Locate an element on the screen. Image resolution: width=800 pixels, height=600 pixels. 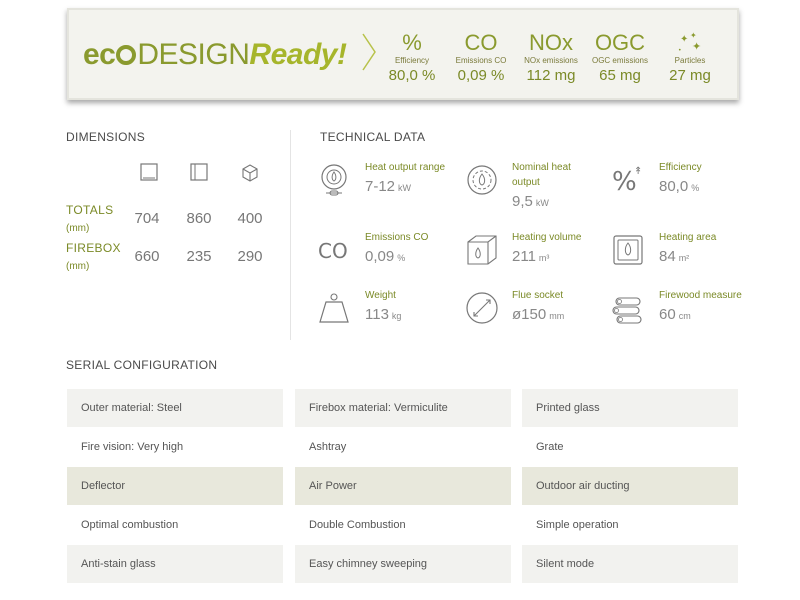
config-item: Silent mode is located at coordinates (630, 564).